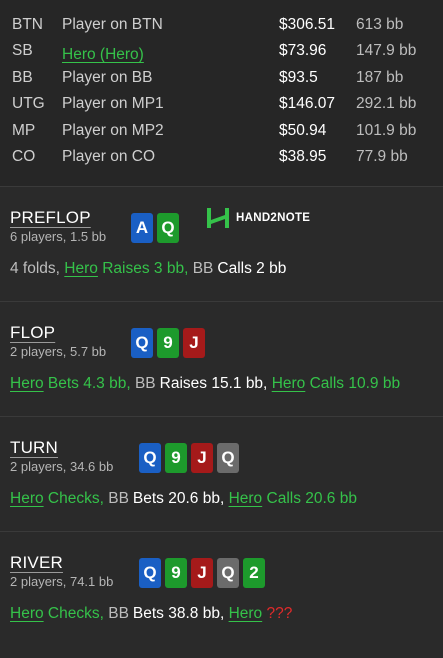  Describe the element at coordinates (155, 228) in the screenshot. I see `board-cards: A Q` at that location.